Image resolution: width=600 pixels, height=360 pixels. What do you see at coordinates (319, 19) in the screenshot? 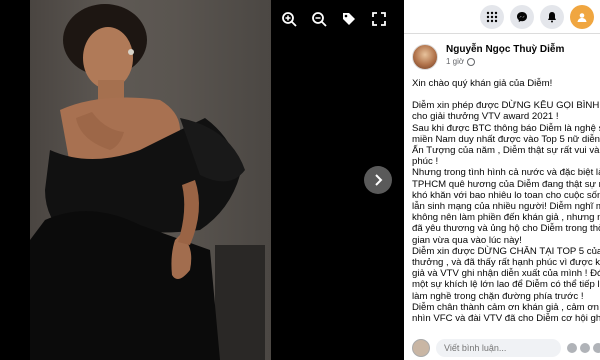
I see `zoom-out-icon` at bounding box center [319, 19].